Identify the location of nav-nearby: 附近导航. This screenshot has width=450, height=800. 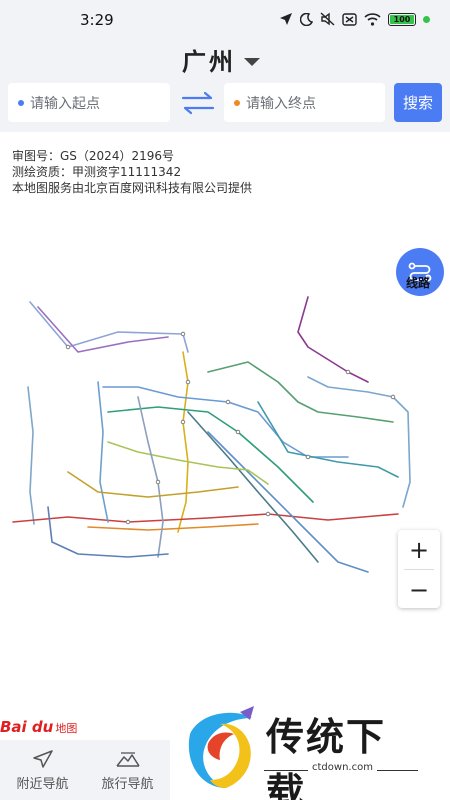
(42, 770).